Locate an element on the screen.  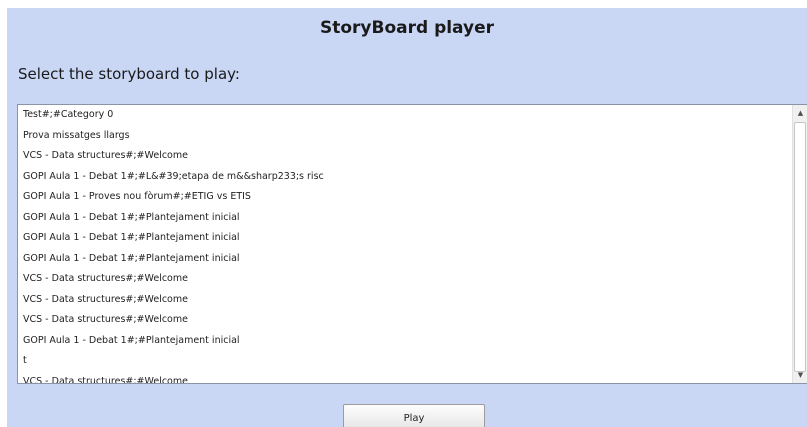
arrow-up-icon: ▲ is located at coordinates (800, 113).